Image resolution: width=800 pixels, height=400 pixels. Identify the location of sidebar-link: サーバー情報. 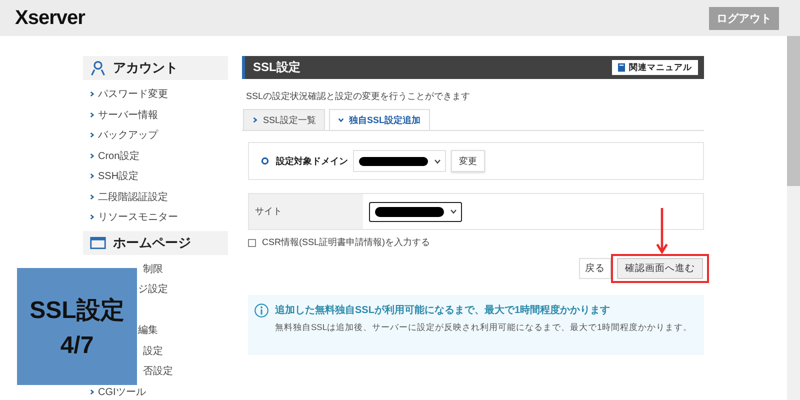
(128, 115).